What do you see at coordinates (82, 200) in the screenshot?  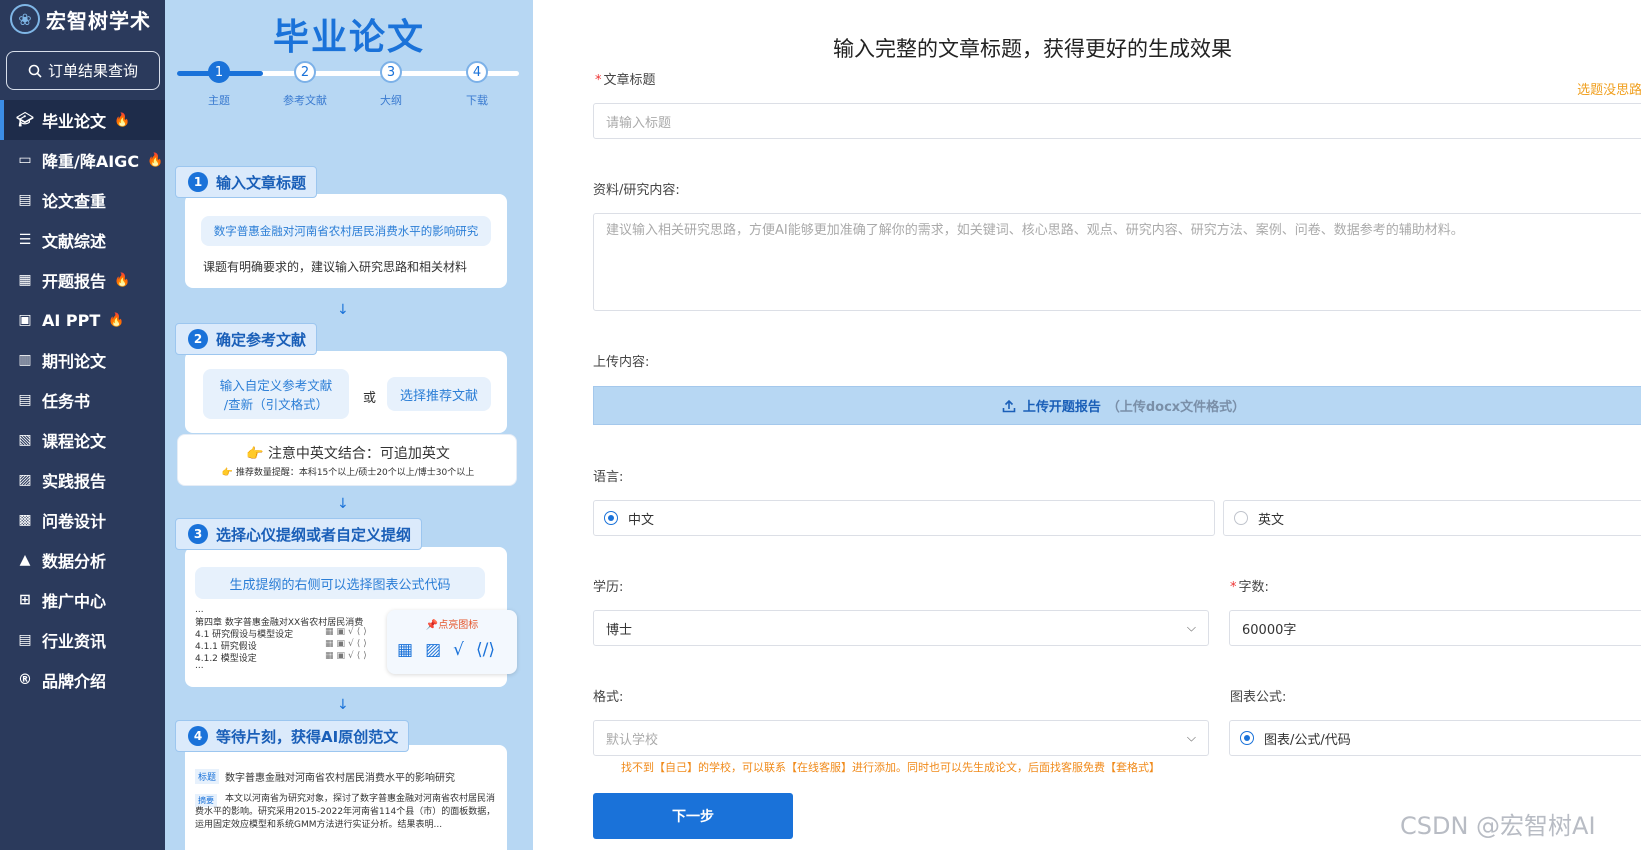 I see `sidebar-item-plagiarism-check: ▤ 论文查重` at bounding box center [82, 200].